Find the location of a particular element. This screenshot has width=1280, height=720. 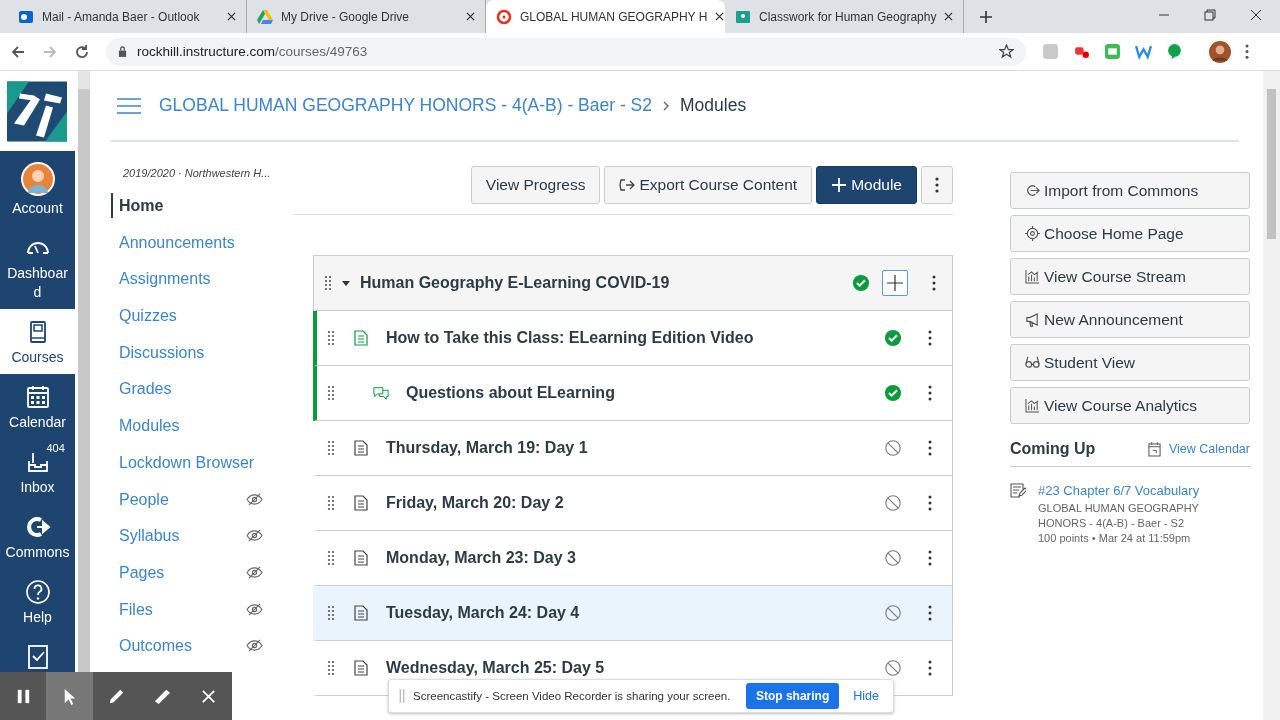

nav-item: Courses is located at coordinates (37, 341).